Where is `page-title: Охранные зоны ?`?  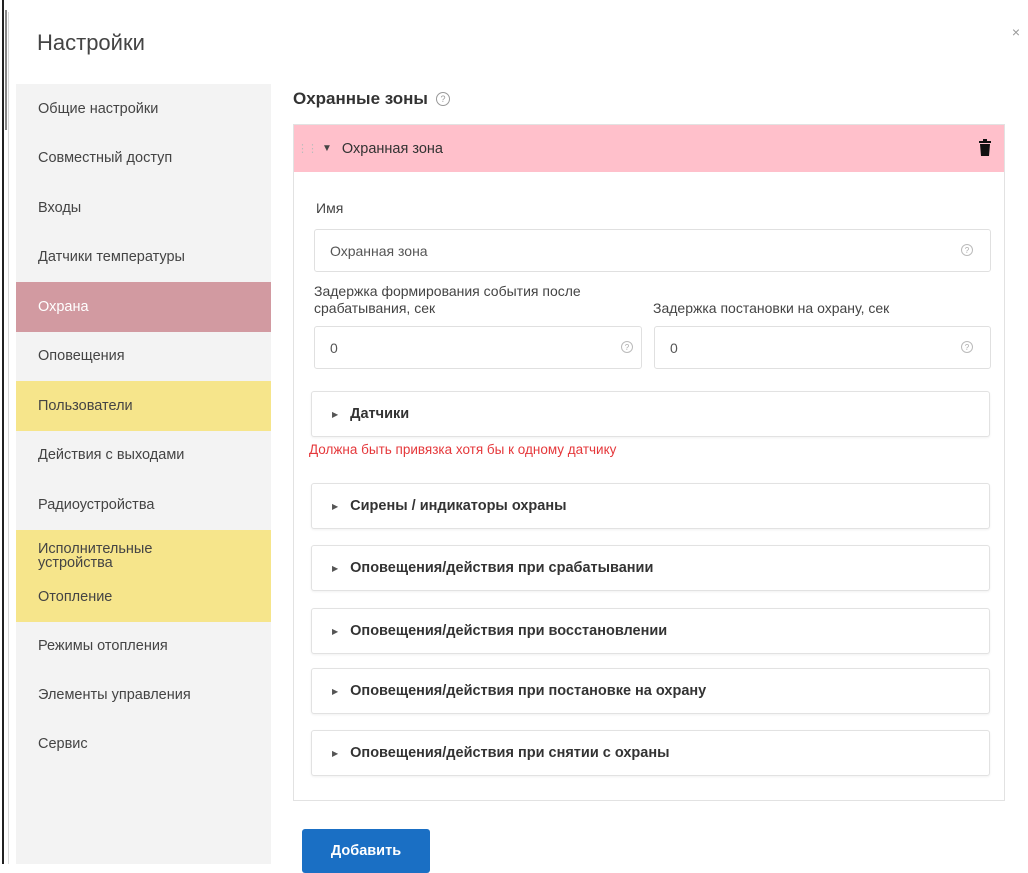 page-title: Охранные зоны ? is located at coordinates (649, 99).